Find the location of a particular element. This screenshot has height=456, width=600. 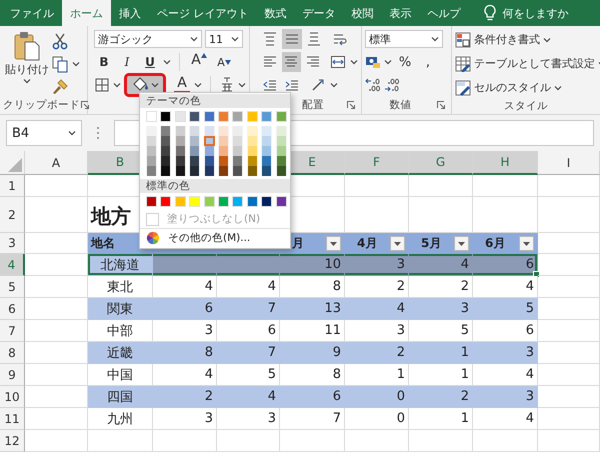

ribbon-tab: ページ レイアウト is located at coordinates (202, 13).